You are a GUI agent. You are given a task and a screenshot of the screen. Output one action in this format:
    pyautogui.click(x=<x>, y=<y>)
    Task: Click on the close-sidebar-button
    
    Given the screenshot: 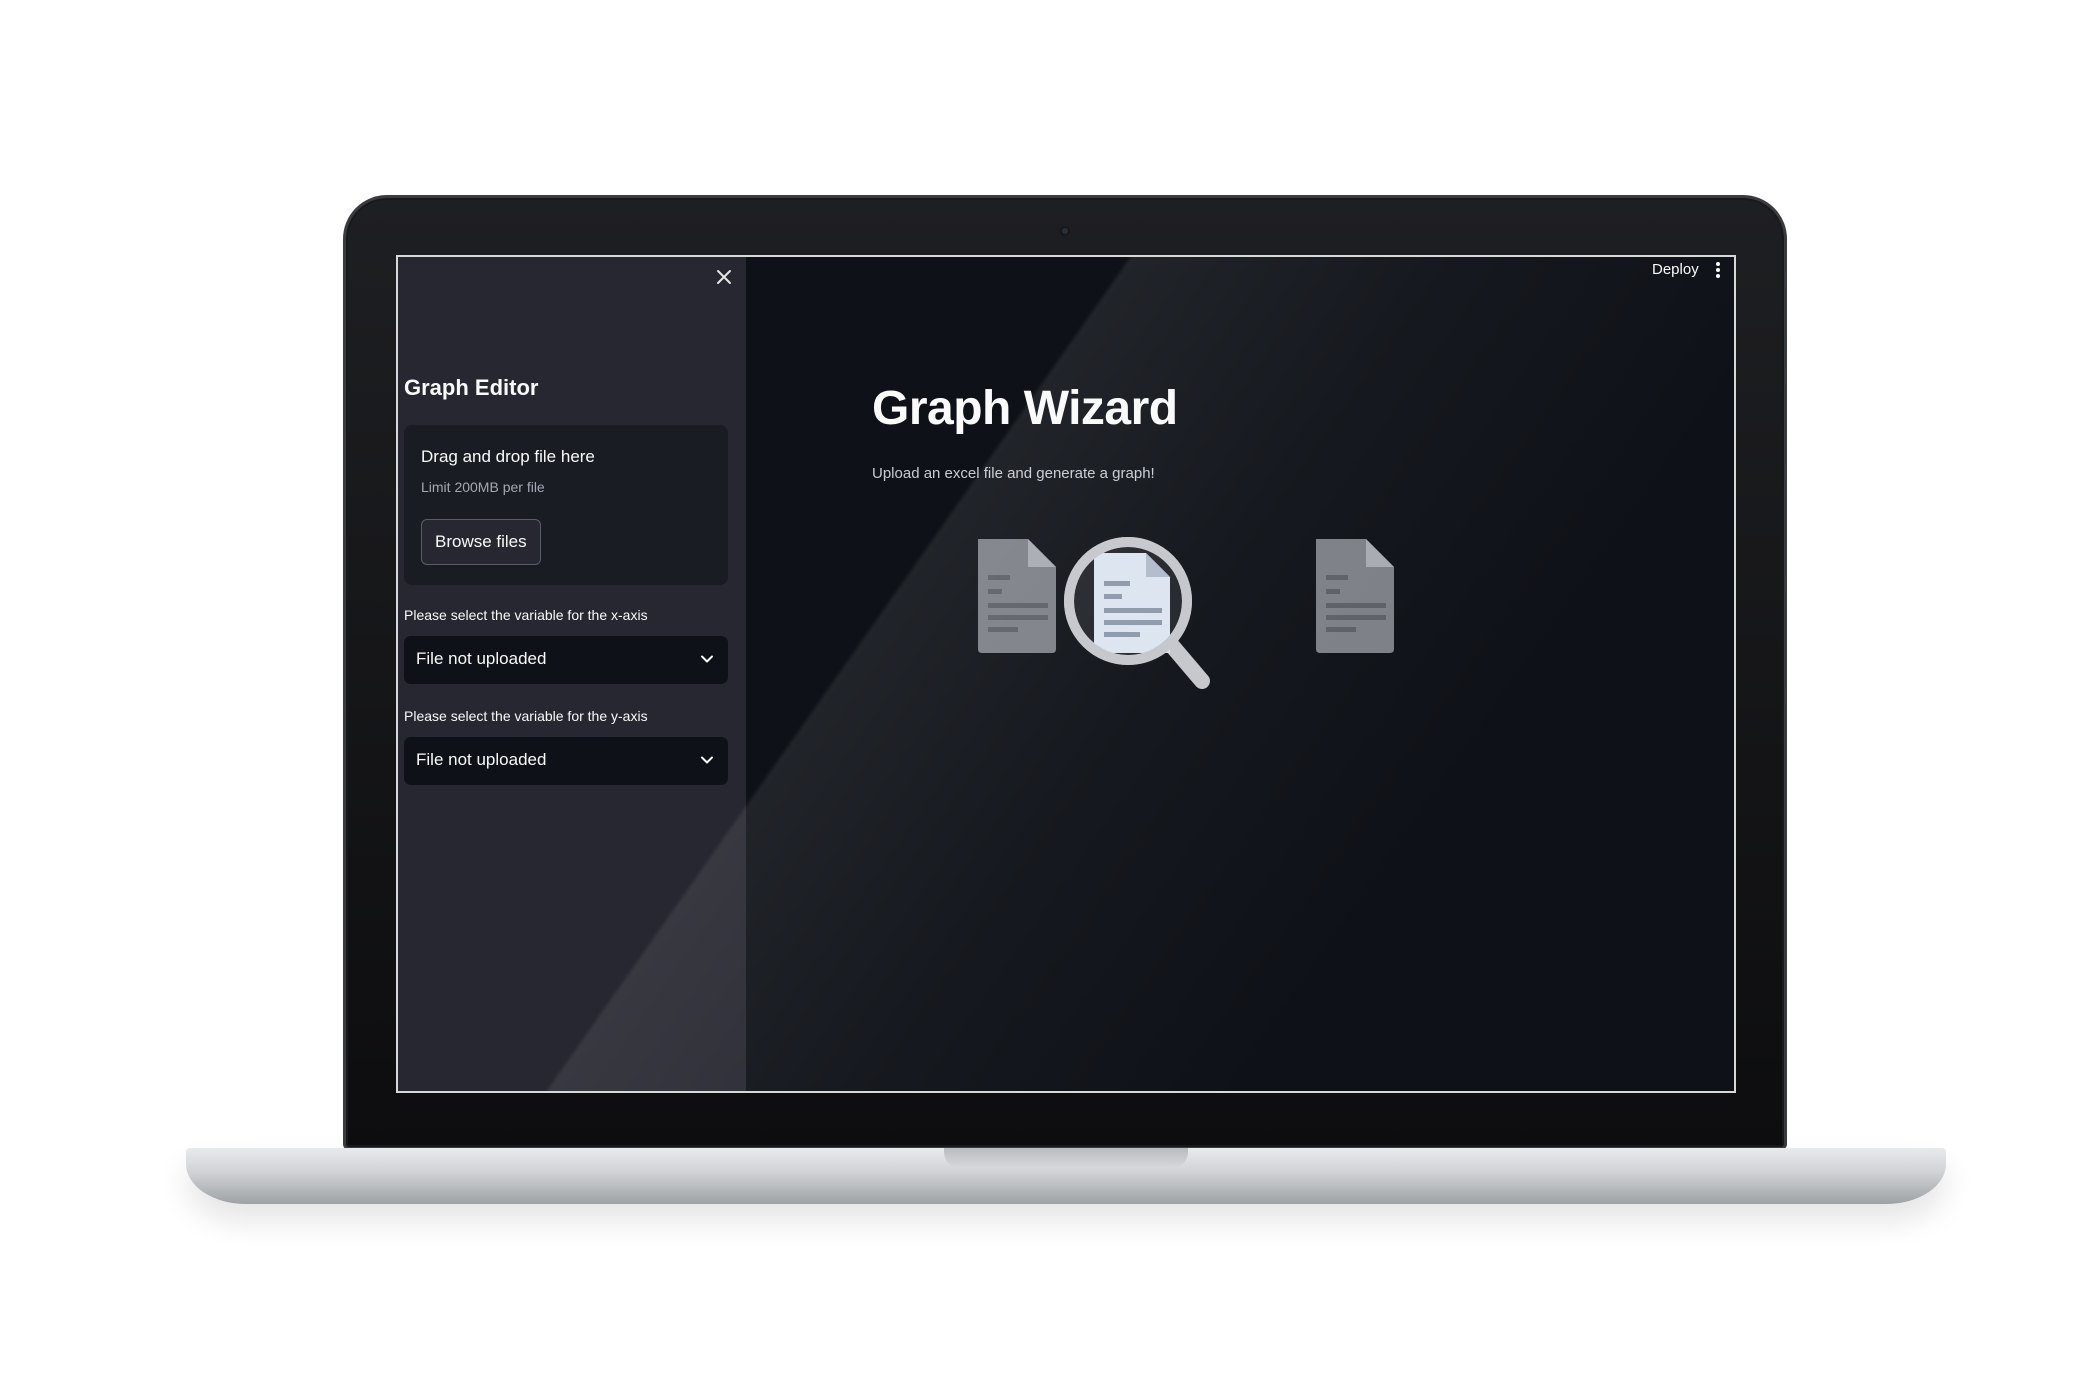 What is the action you would take?
    pyautogui.click(x=724, y=277)
    